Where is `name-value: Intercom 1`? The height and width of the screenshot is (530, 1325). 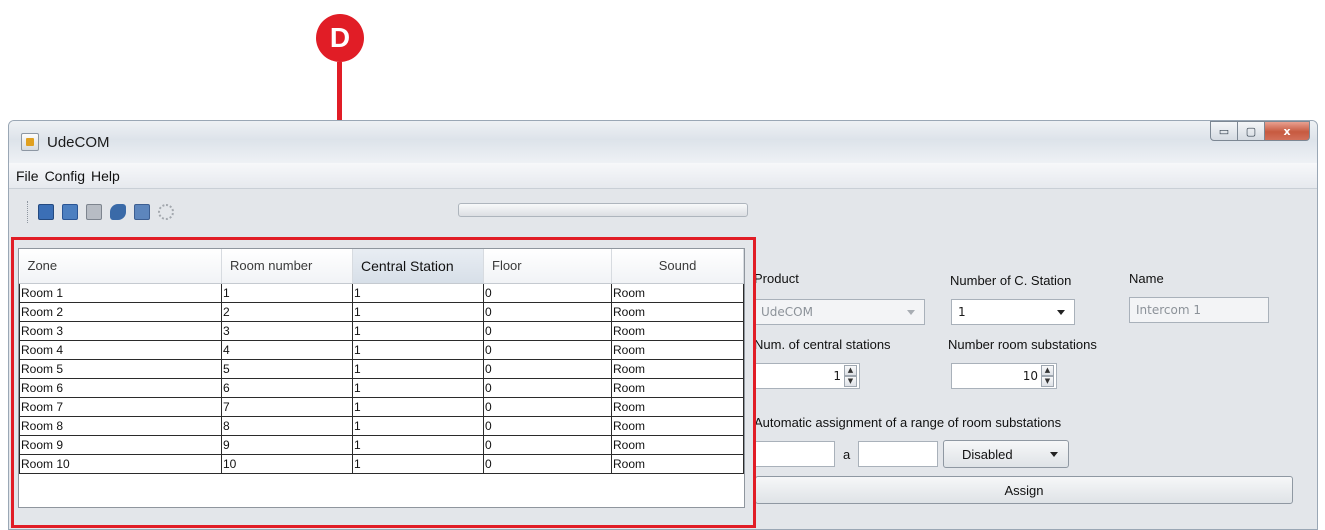 name-value: Intercom 1 is located at coordinates (1168, 310).